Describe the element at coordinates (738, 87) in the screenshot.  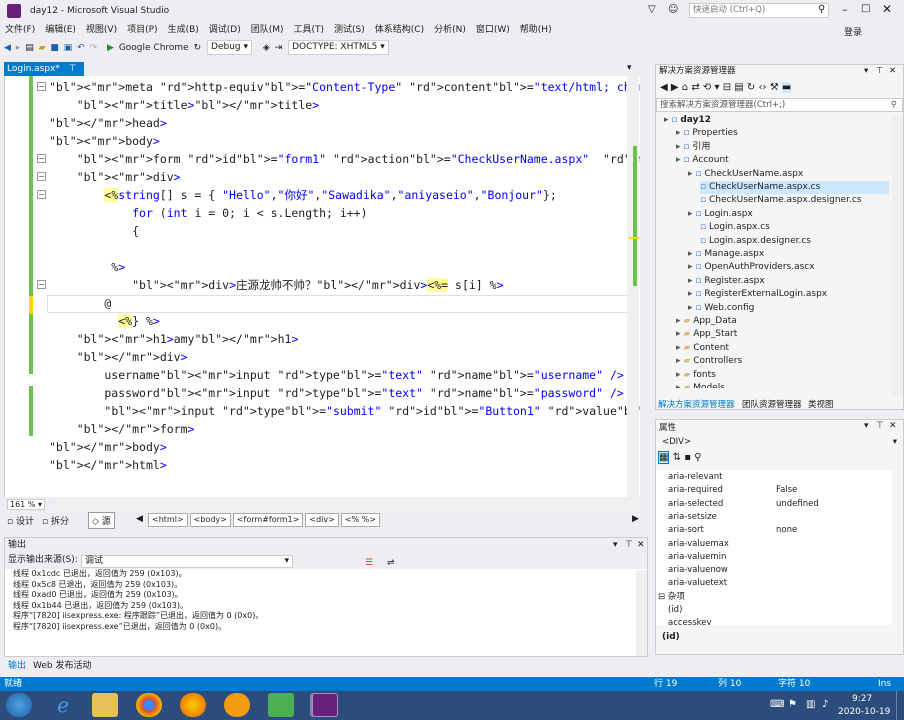
I see `show-all-icon: ▤` at that location.